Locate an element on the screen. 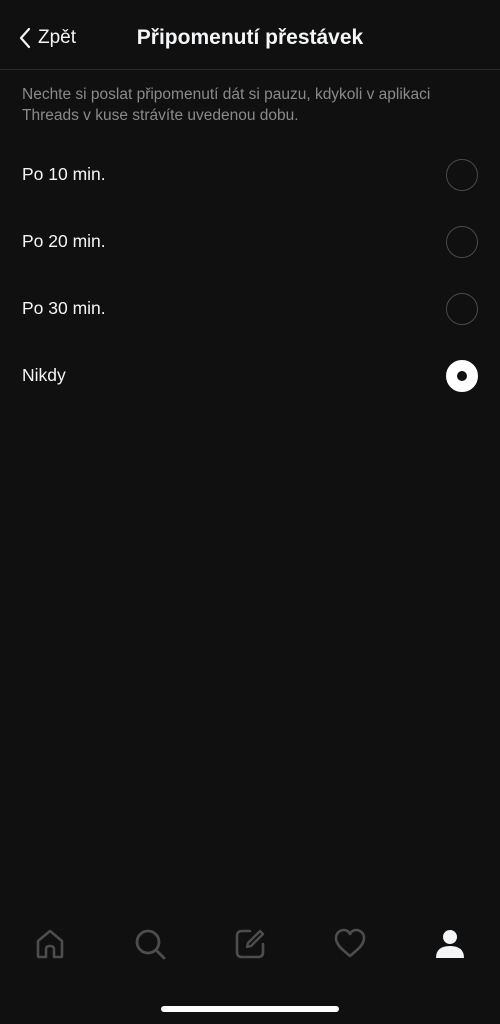 Image resolution: width=500 pixels, height=1024 pixels. radio-dot is located at coordinates (462, 375).